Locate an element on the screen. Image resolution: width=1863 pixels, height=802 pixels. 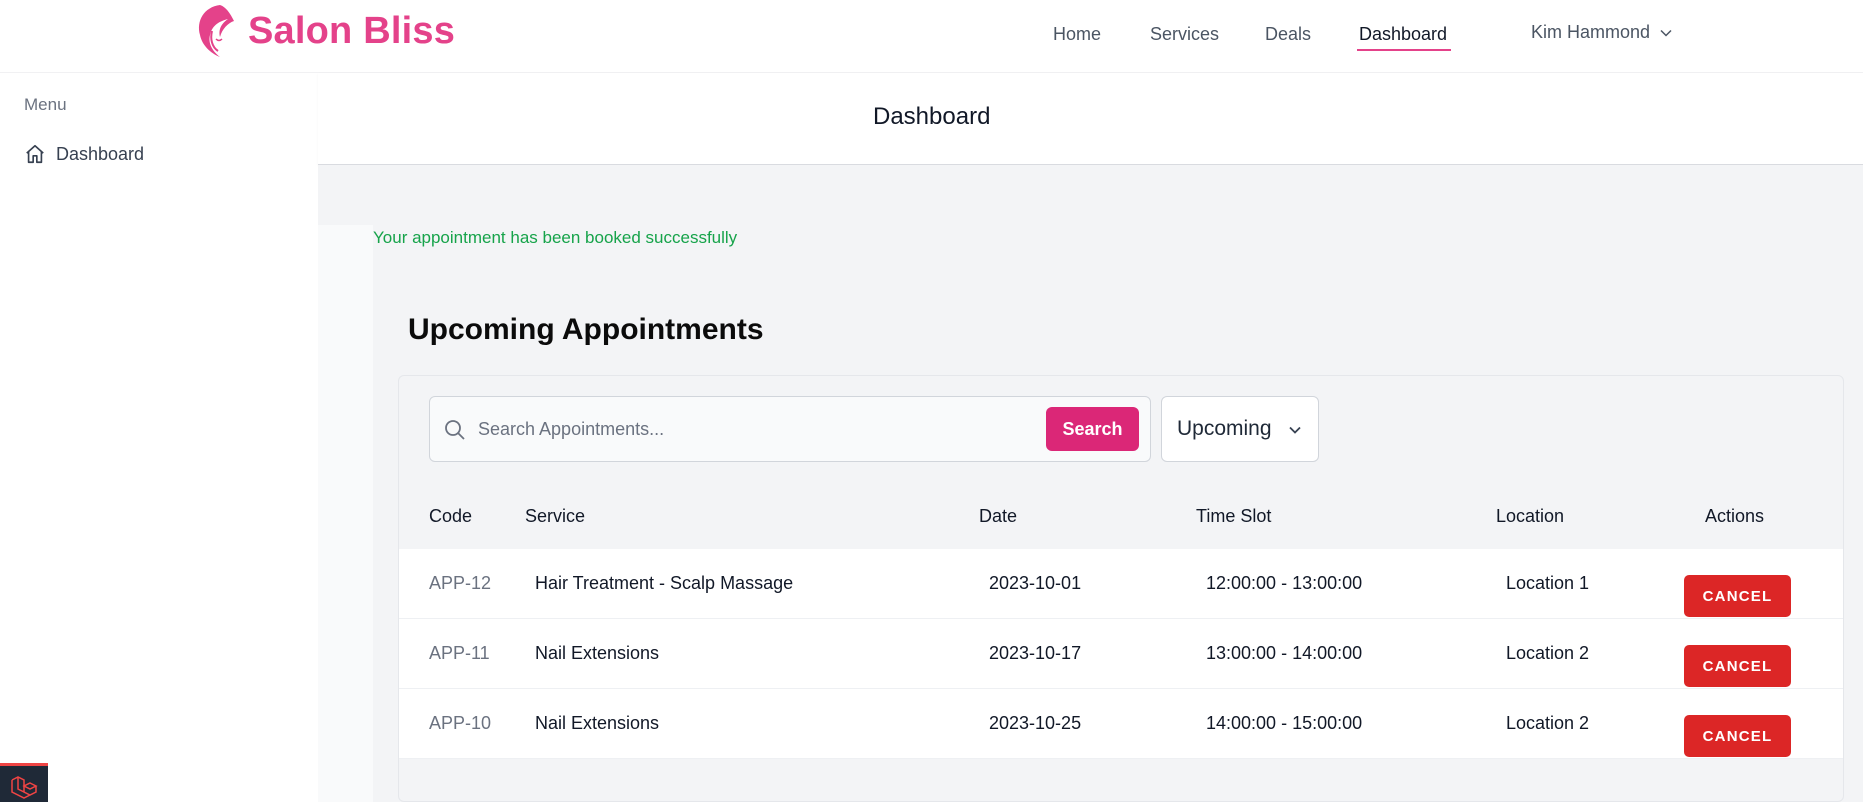
framework-badge is located at coordinates (24, 782).